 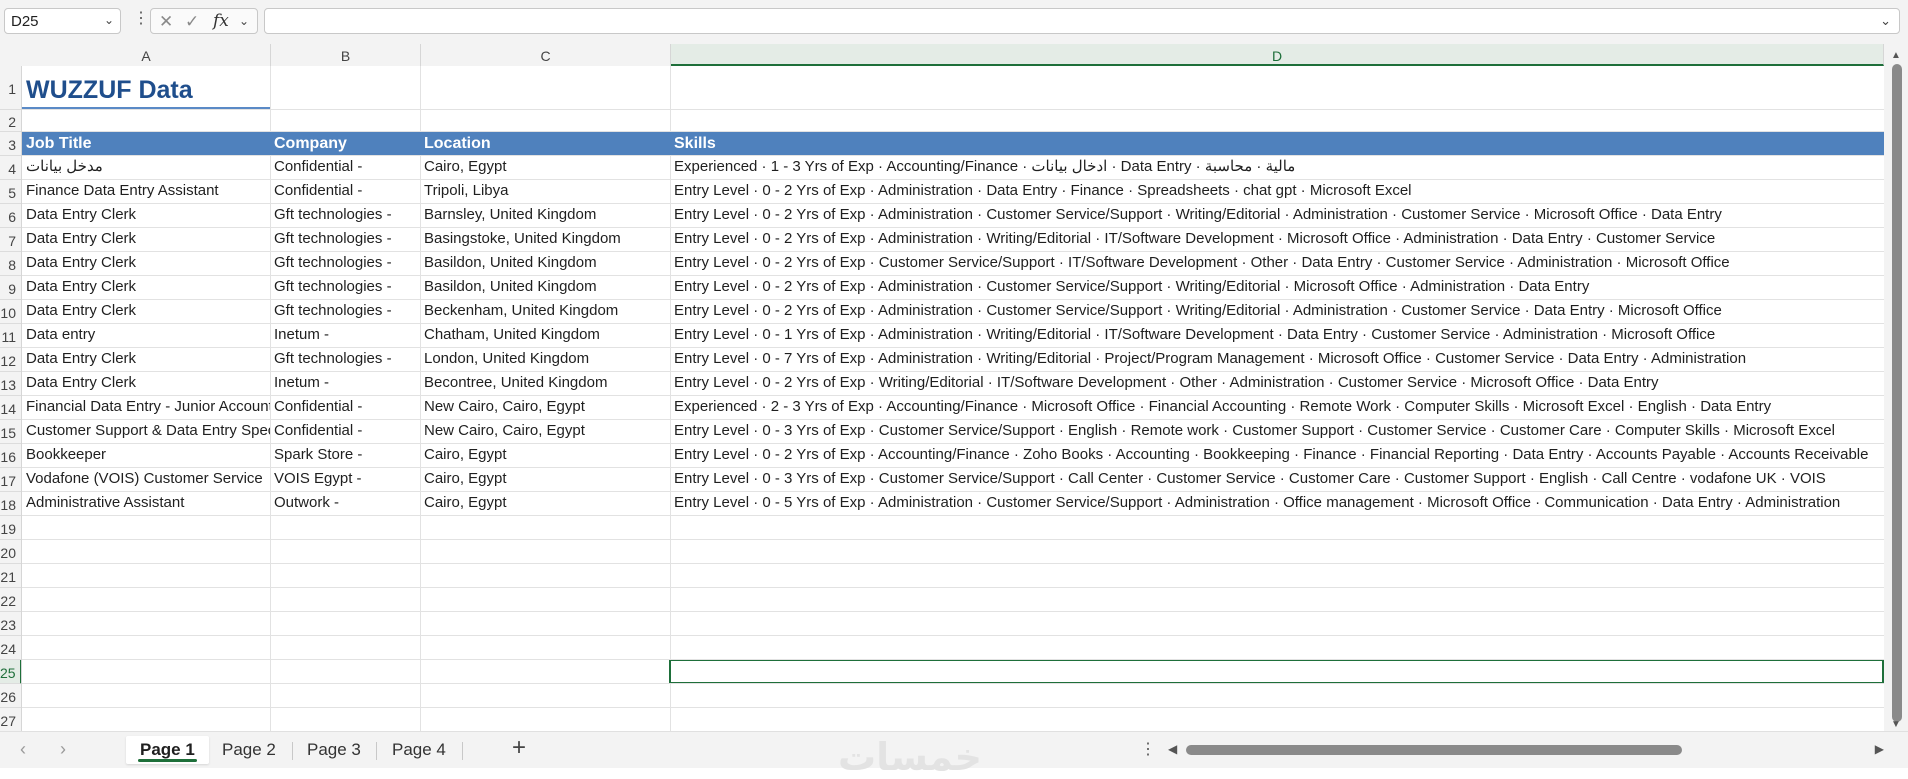 What do you see at coordinates (545, 215) in the screenshot?
I see `cell-location: Barnsley, United Kingdom` at bounding box center [545, 215].